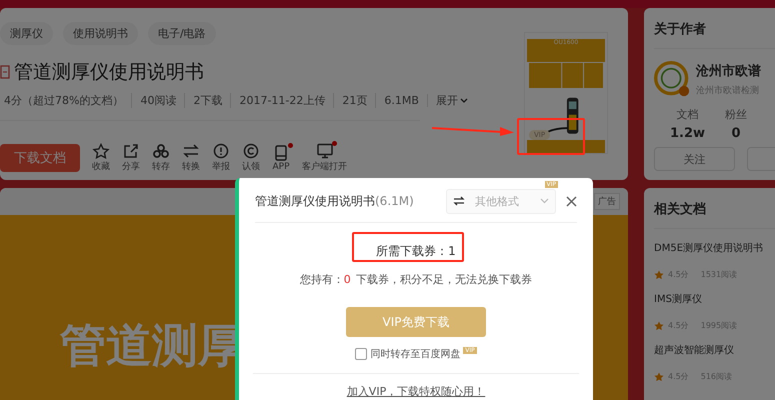  Describe the element at coordinates (728, 71) in the screenshot. I see `author-name: 沧州市欧谱` at that location.